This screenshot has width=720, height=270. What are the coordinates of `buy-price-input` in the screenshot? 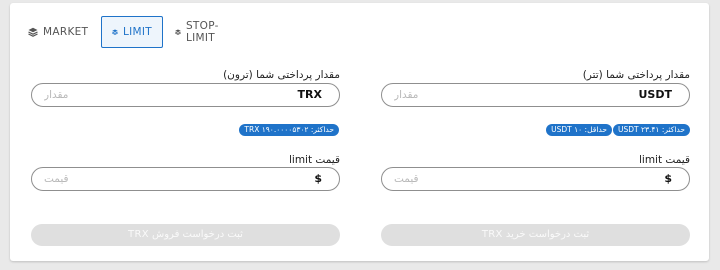 It's located at (494, 179).